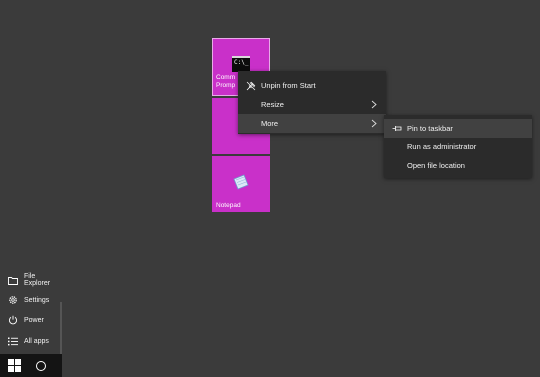 The image size is (540, 377). What do you see at coordinates (36, 341) in the screenshot?
I see `nav-label: All apps` at bounding box center [36, 341].